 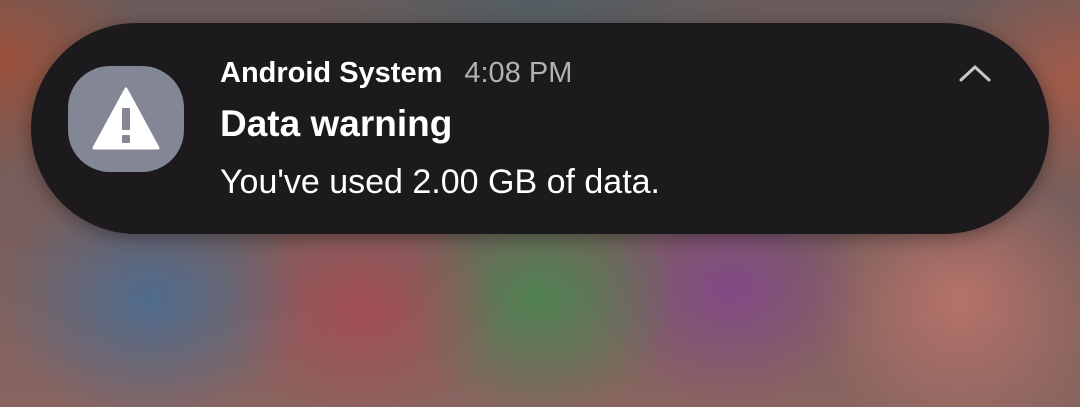 I want to click on notification-body: You've used 2.00 GB of data., so click(x=440, y=182).